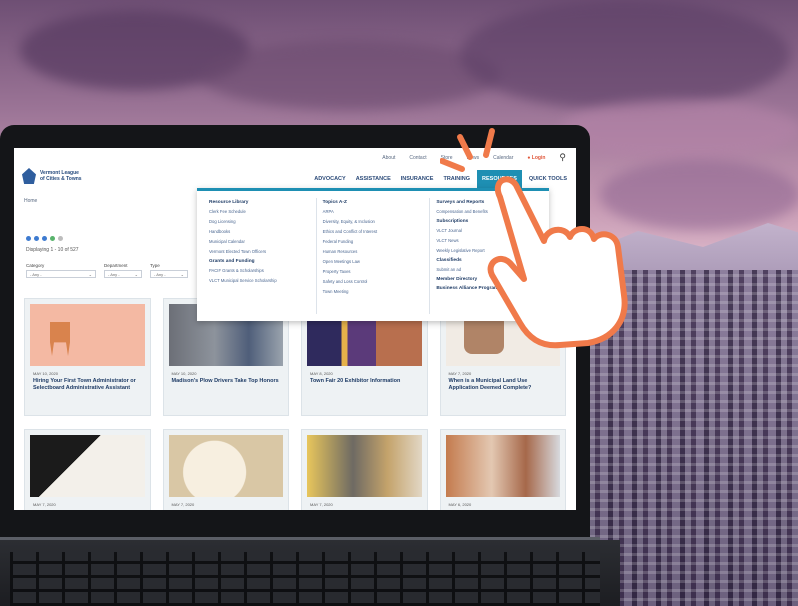 This screenshot has width=798, height=606. I want to click on breadcrumb: Home, so click(30, 201).